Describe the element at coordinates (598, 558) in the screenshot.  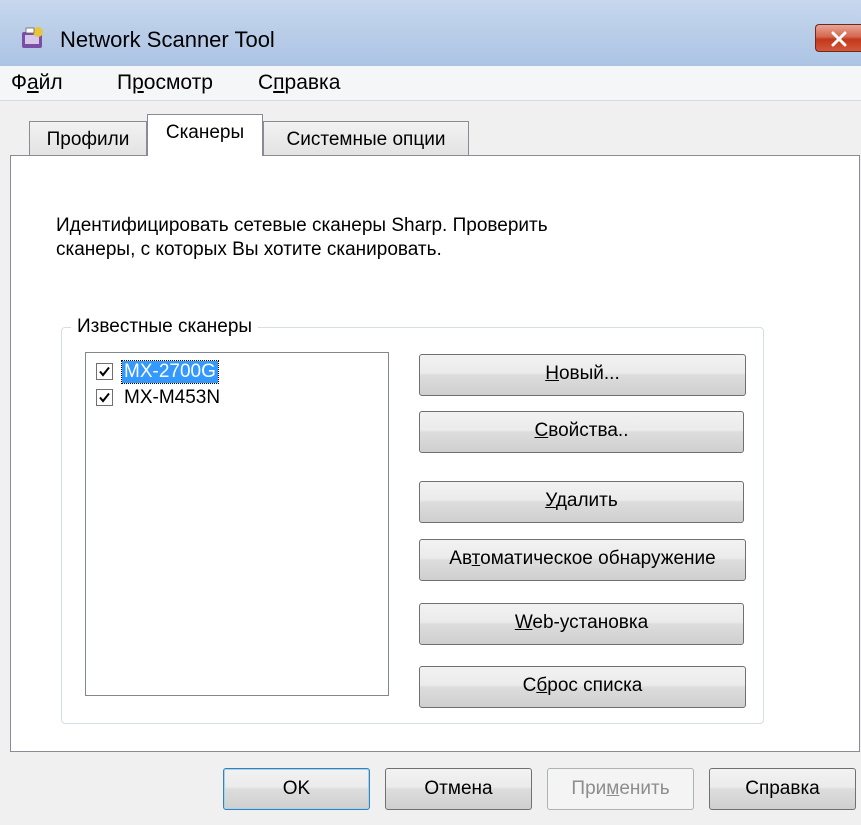
I see `autodetect-button-label-end: оматическое обнаружение` at that location.